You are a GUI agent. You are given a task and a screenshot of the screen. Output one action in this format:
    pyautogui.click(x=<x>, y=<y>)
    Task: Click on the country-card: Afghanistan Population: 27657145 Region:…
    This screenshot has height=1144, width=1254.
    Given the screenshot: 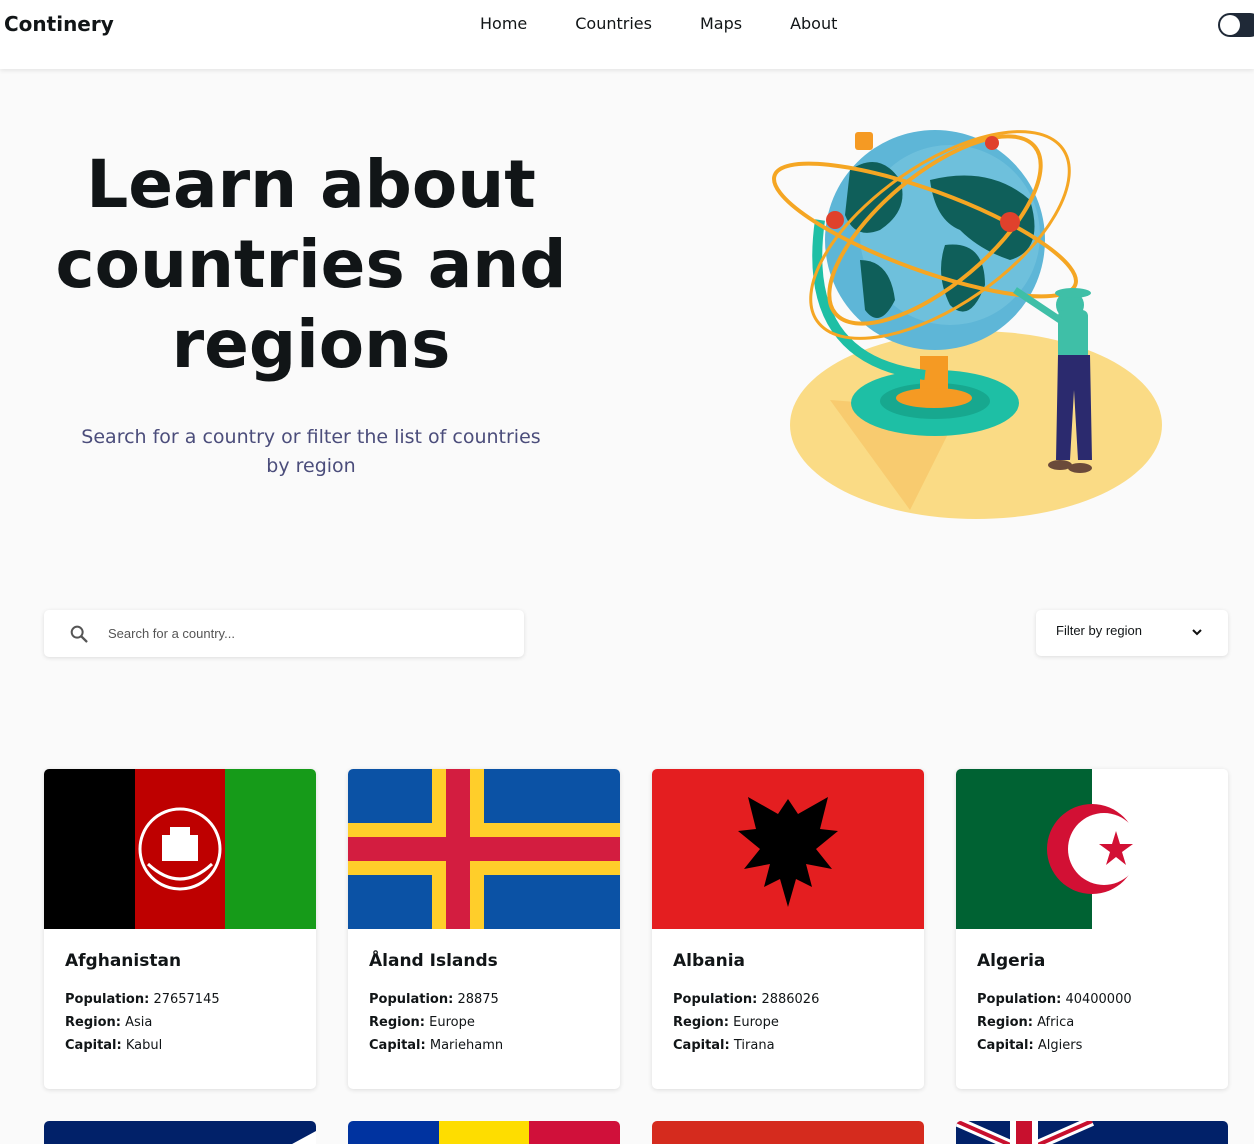 What is the action you would take?
    pyautogui.click(x=180, y=929)
    